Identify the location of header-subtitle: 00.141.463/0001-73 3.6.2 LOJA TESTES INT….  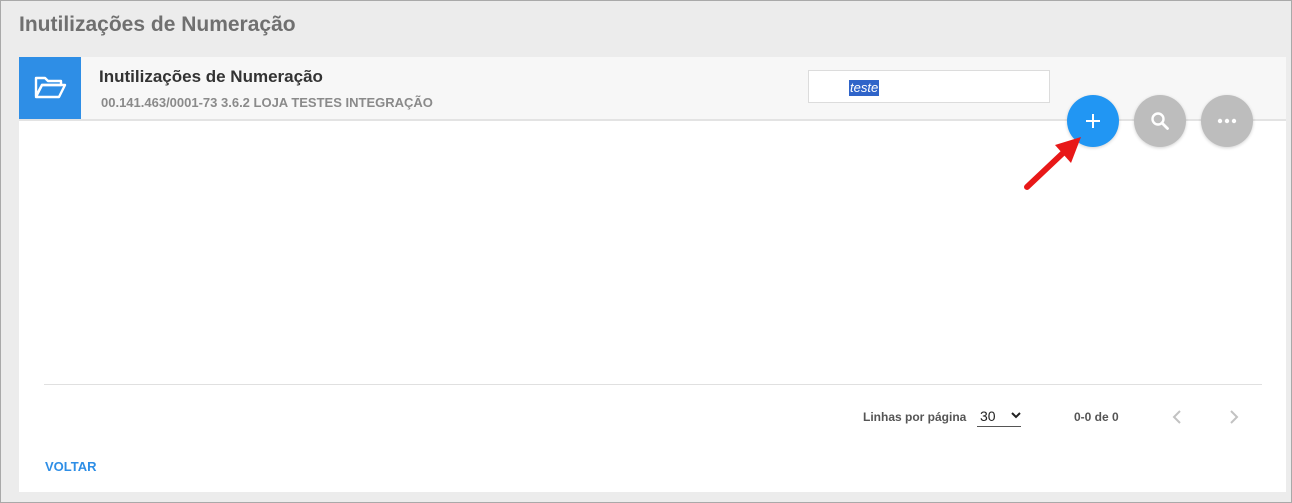
(267, 102).